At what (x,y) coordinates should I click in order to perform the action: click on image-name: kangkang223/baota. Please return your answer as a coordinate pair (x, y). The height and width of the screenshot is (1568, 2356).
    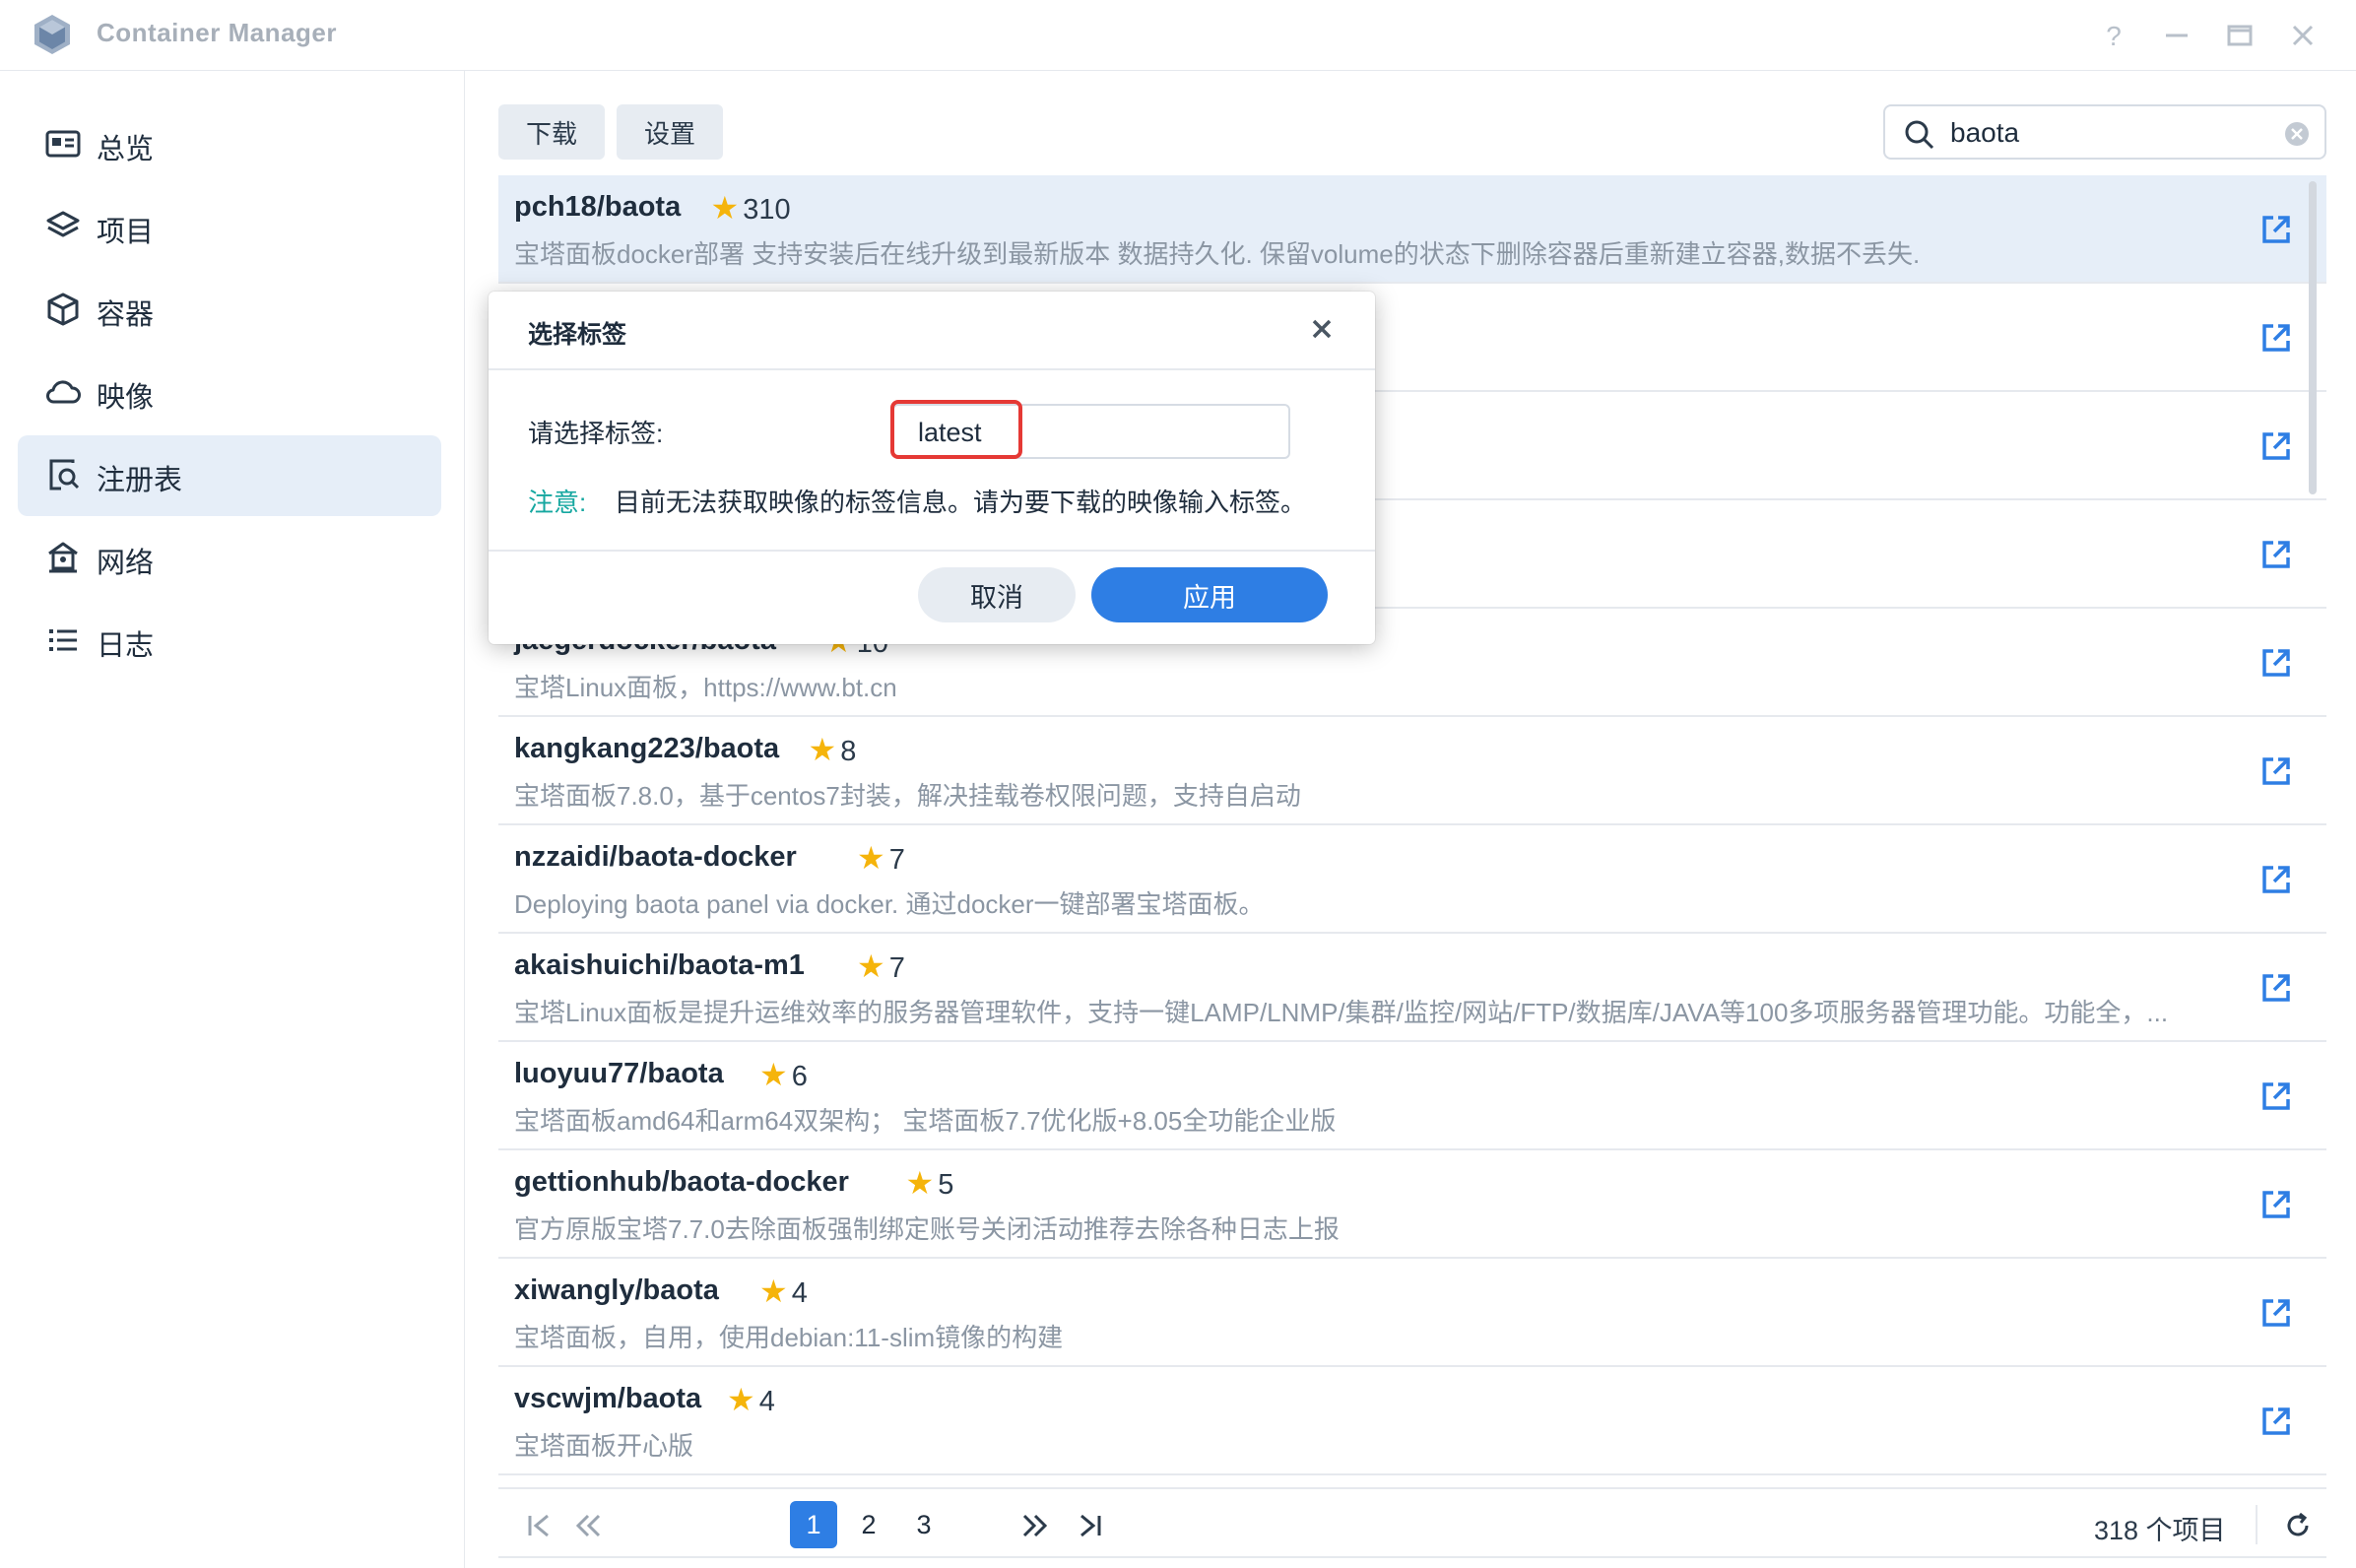
    Looking at the image, I should click on (647, 749).